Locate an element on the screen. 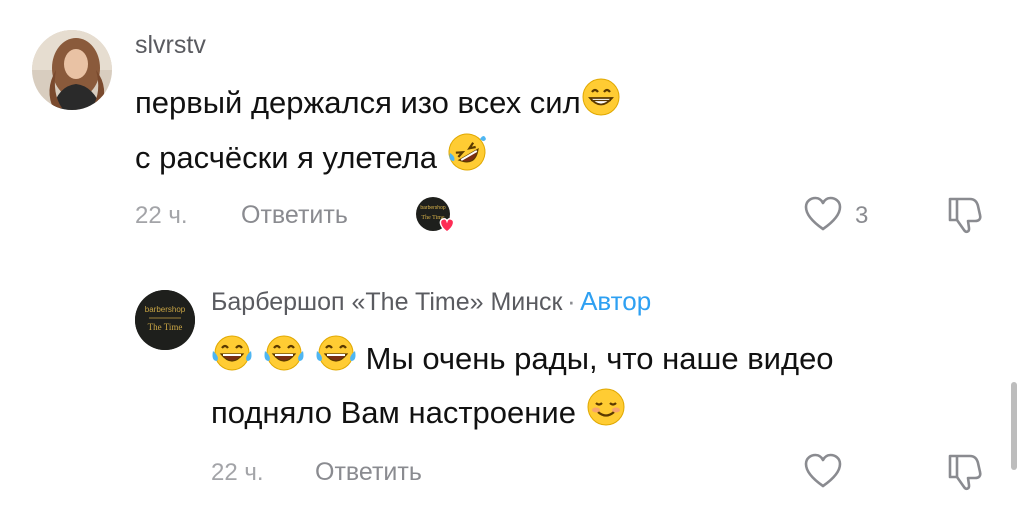 This screenshot has height=522, width=1024. reply-text-line-2: подняло Вам настроение is located at coordinates (419, 415).